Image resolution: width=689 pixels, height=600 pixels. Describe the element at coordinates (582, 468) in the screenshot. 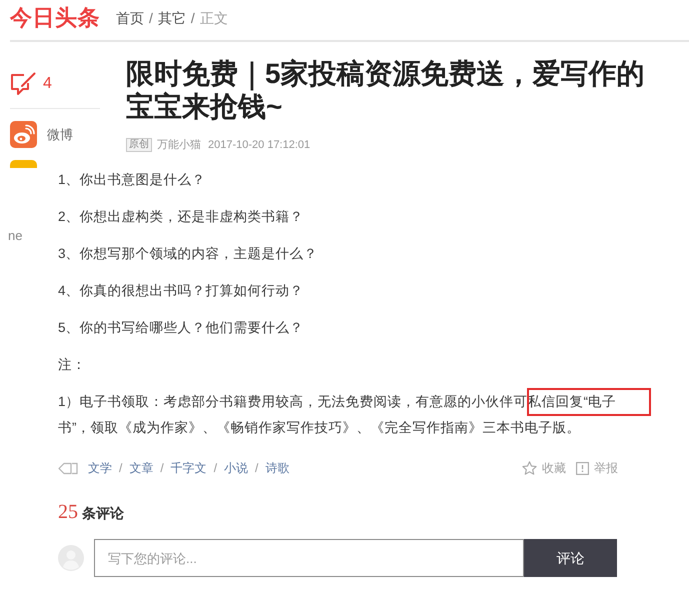

I see `report-icon` at that location.